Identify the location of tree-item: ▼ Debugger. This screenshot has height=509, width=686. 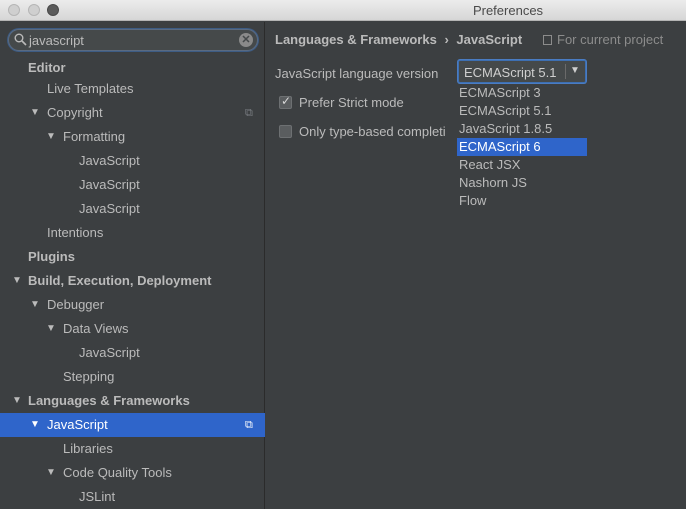
(132, 305).